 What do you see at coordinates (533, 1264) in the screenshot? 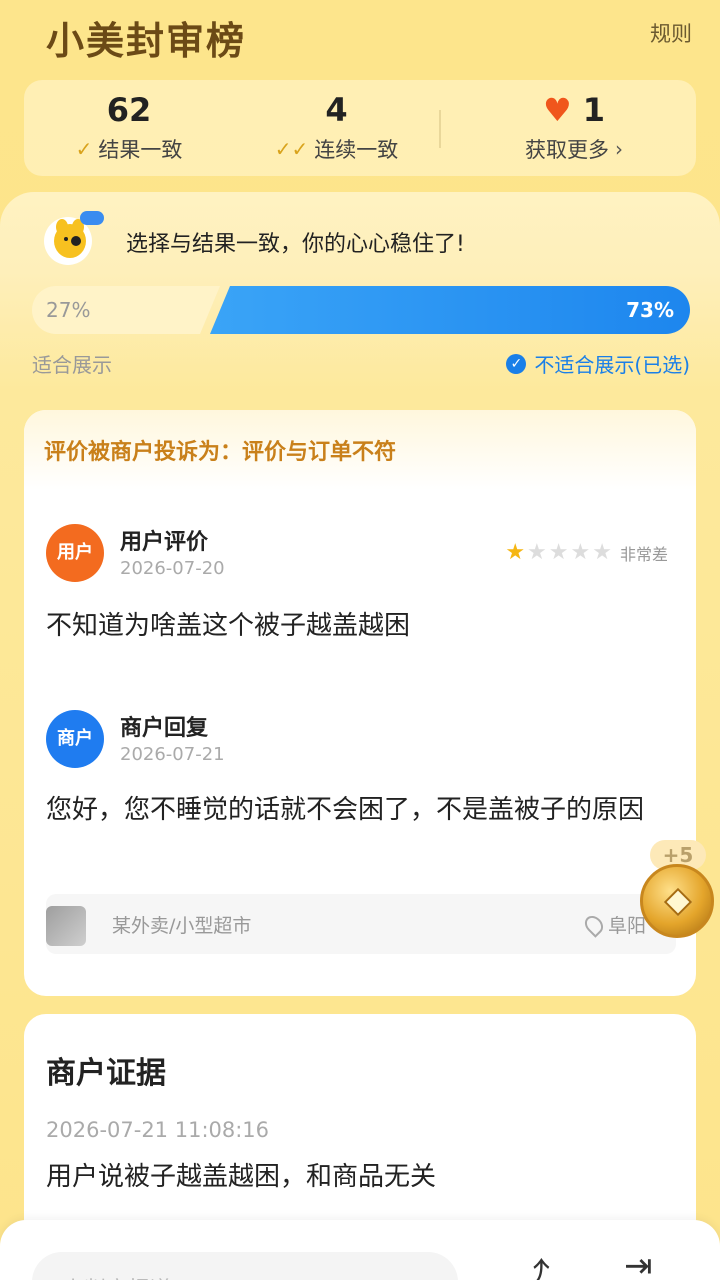
I see `share-icon: ⤴` at bounding box center [533, 1264].